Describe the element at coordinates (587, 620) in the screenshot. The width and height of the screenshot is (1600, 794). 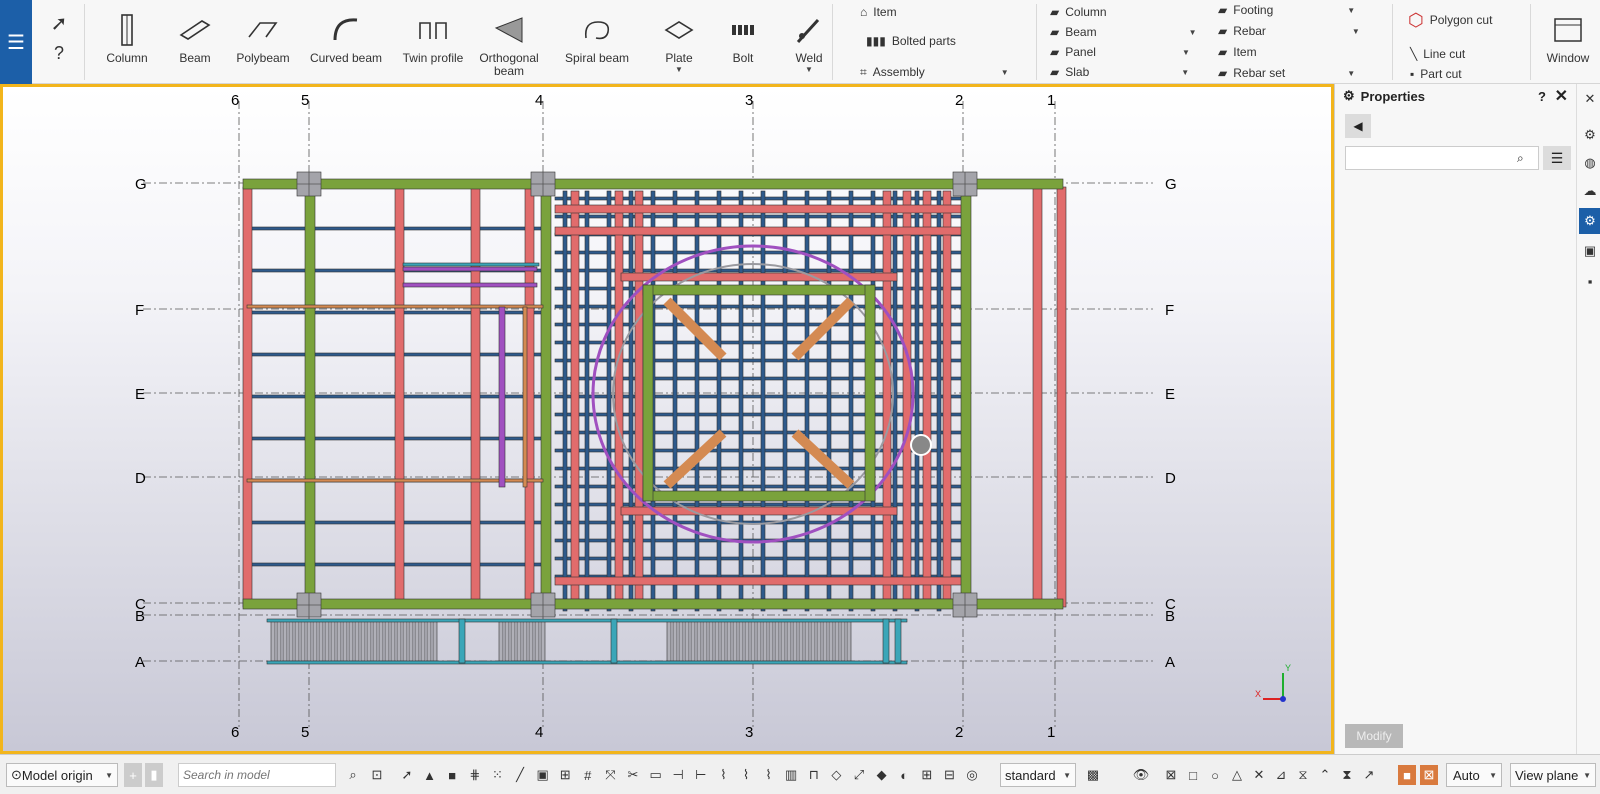
I see `foundation-beam` at that location.